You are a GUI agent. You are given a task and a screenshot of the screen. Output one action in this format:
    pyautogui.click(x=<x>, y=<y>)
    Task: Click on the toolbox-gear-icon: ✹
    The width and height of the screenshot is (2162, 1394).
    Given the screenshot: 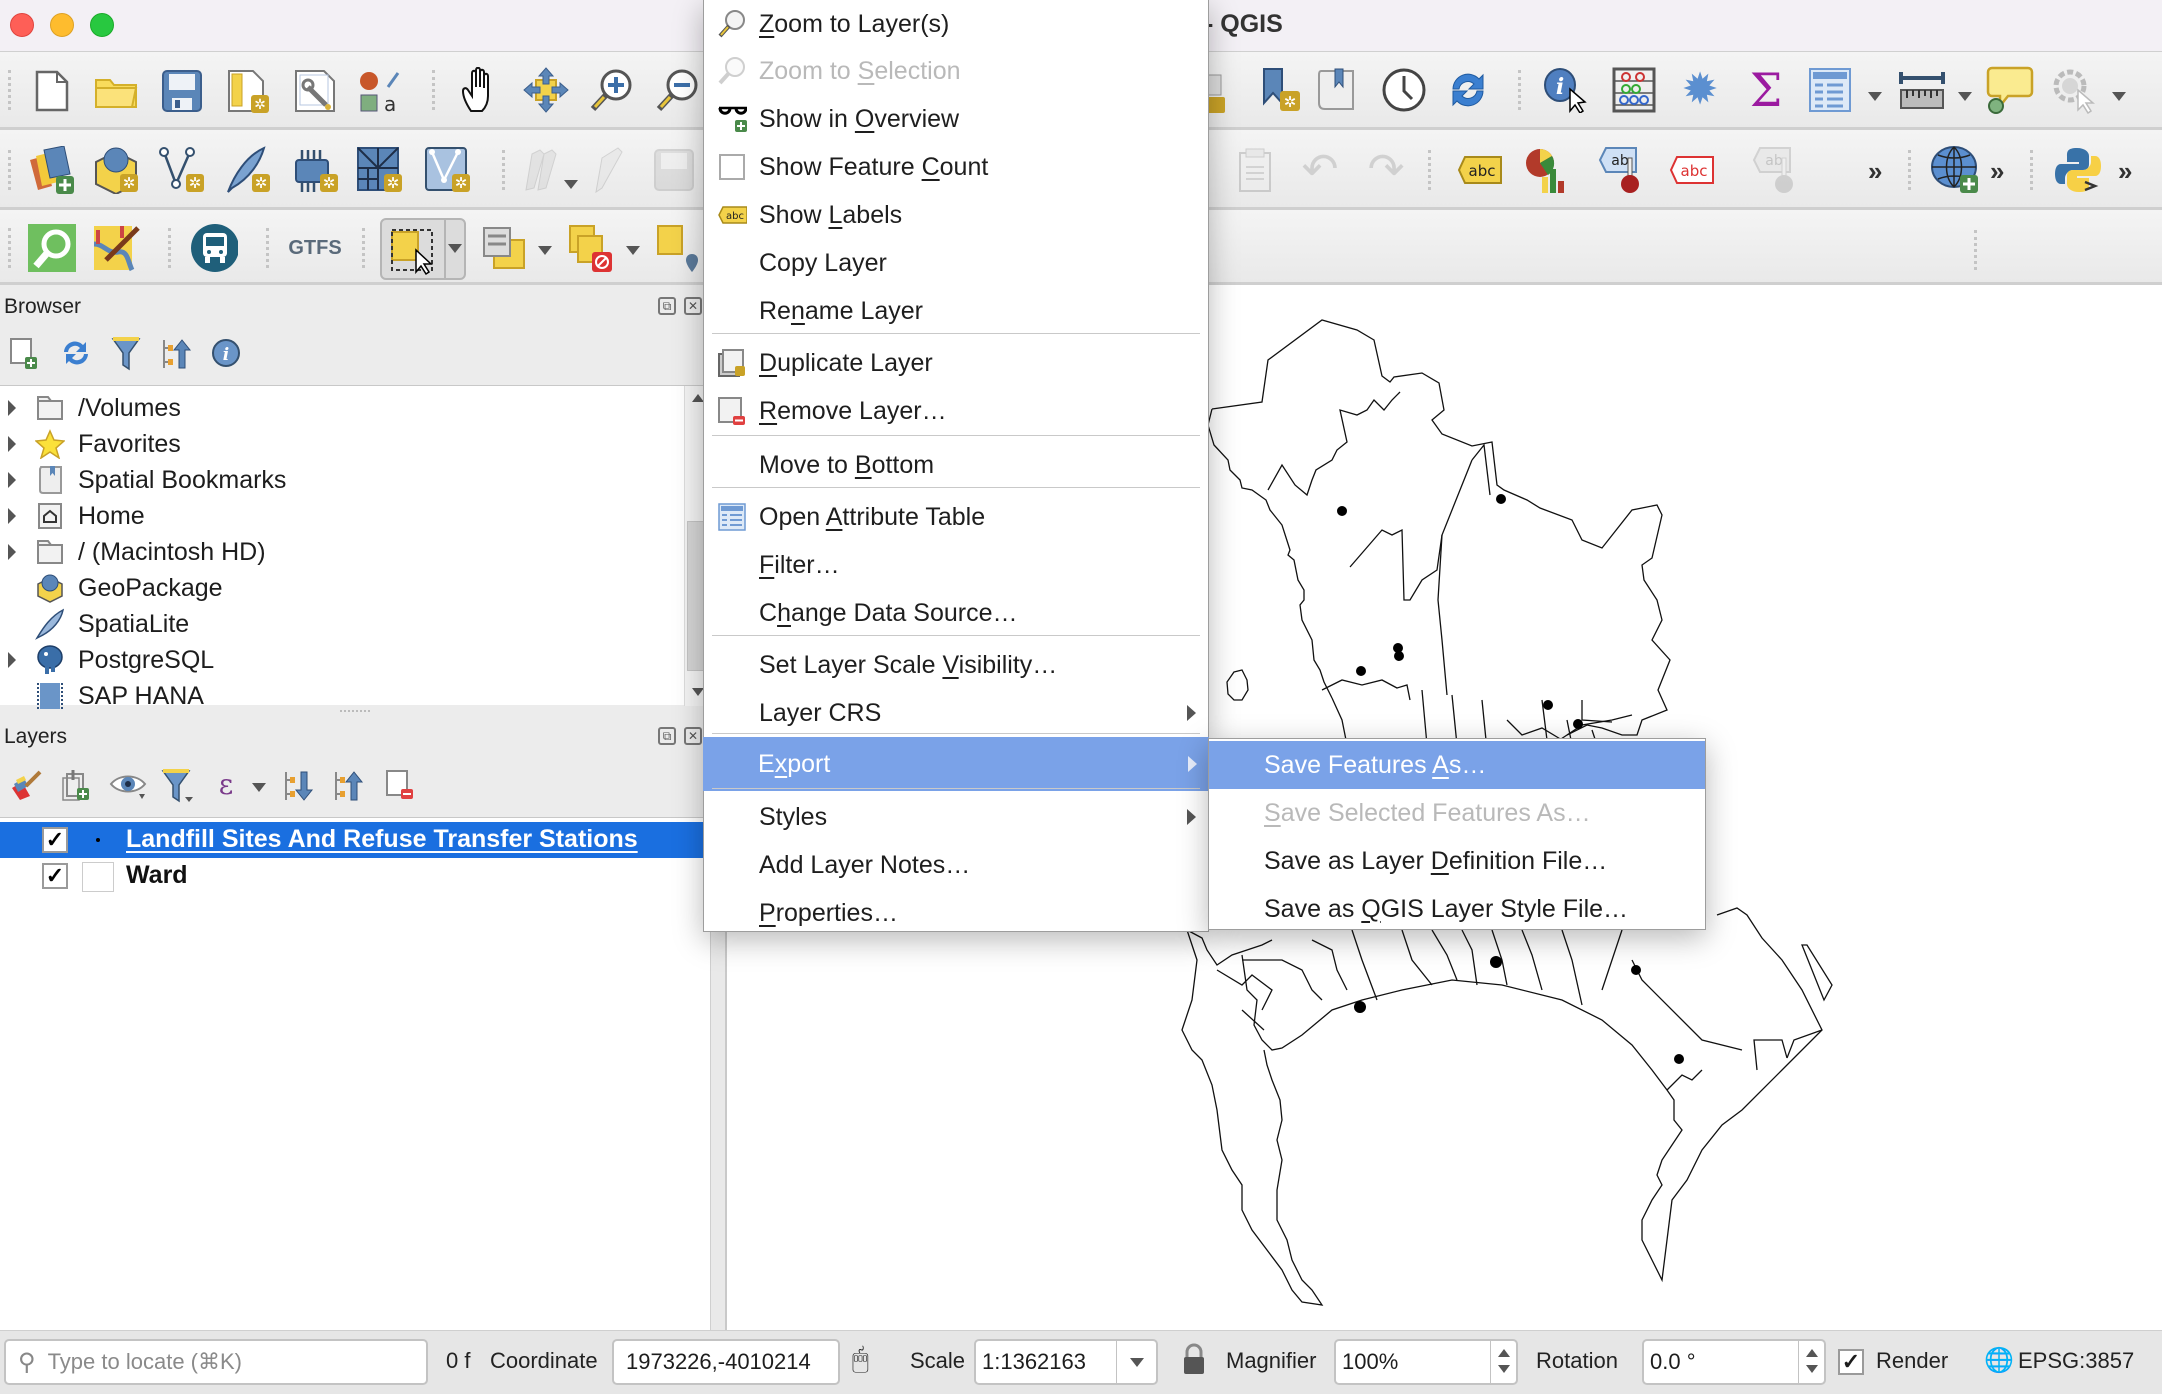 What is the action you would take?
    pyautogui.click(x=1700, y=90)
    